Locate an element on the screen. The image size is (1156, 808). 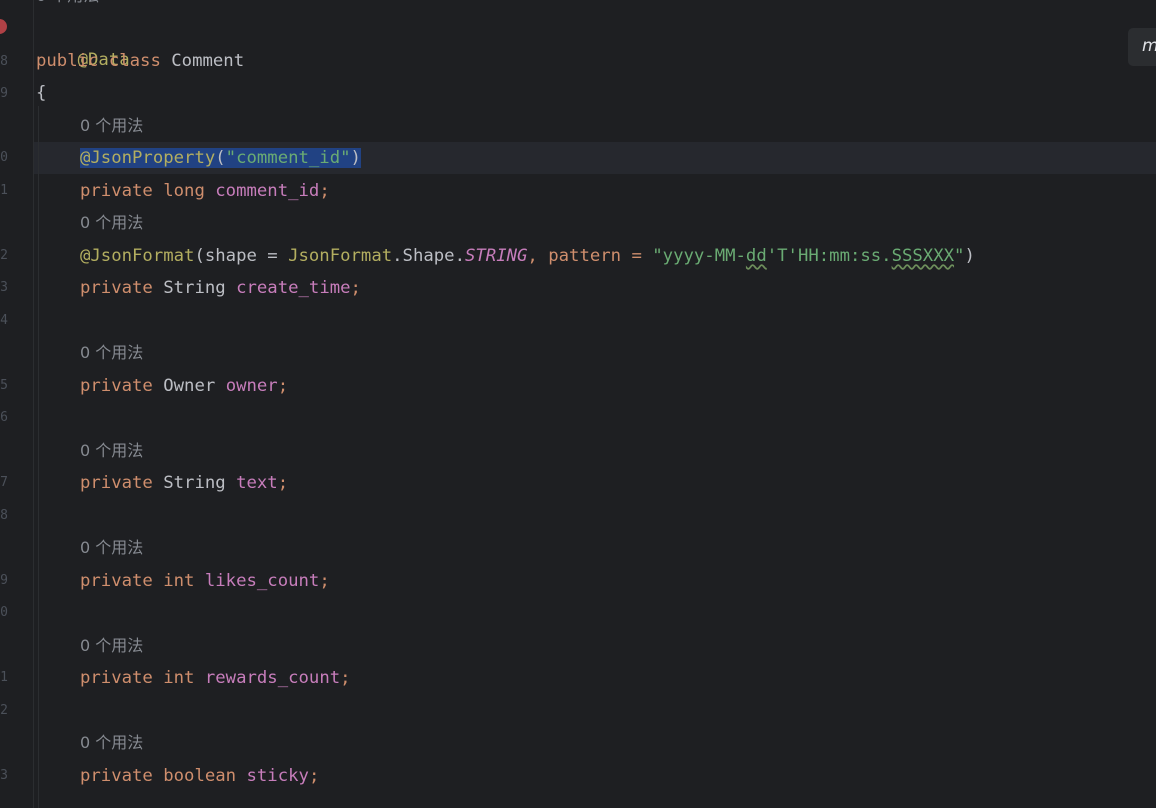
enum-constant: STRING is located at coordinates (496, 256).